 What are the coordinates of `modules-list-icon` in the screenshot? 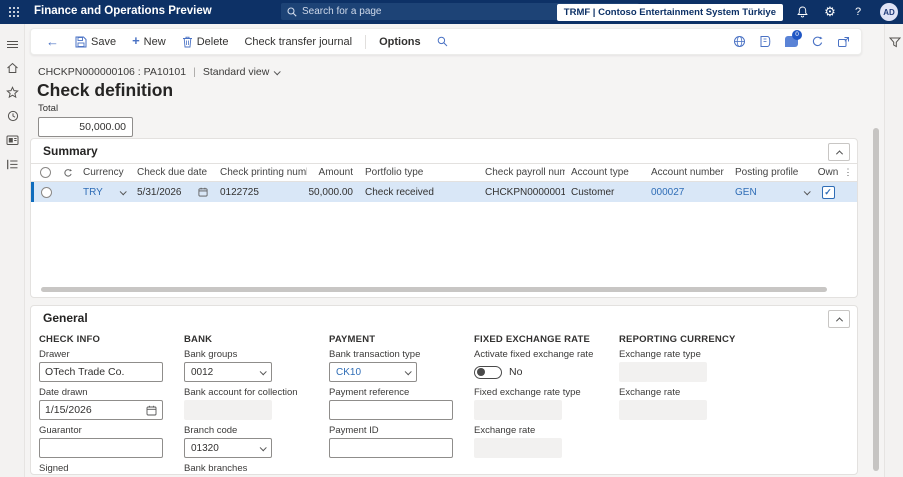 It's located at (12, 164).